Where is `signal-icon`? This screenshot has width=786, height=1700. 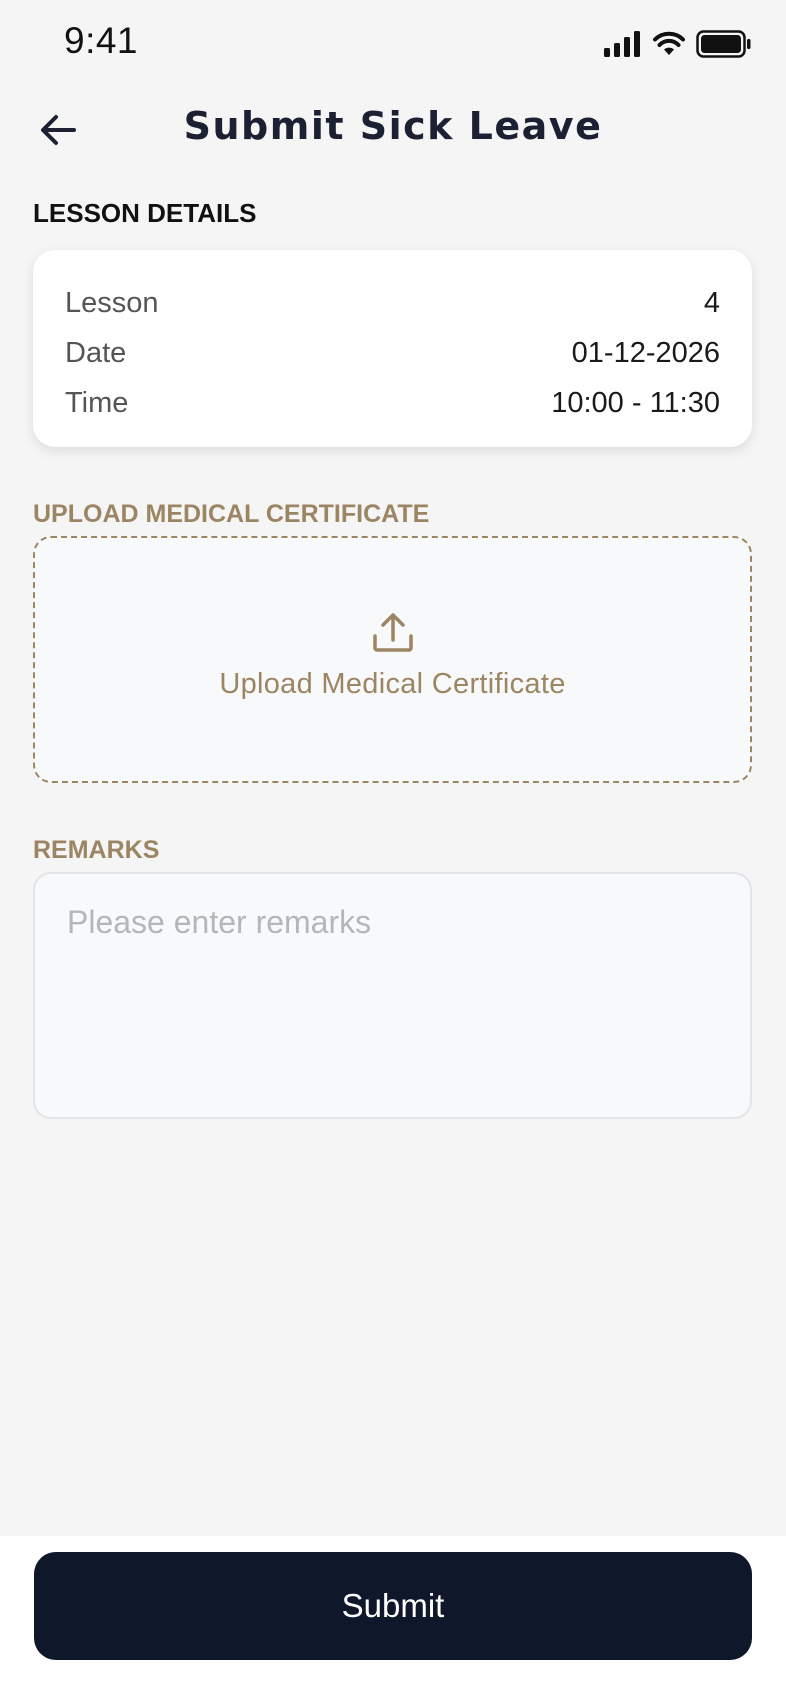 signal-icon is located at coordinates (622, 44).